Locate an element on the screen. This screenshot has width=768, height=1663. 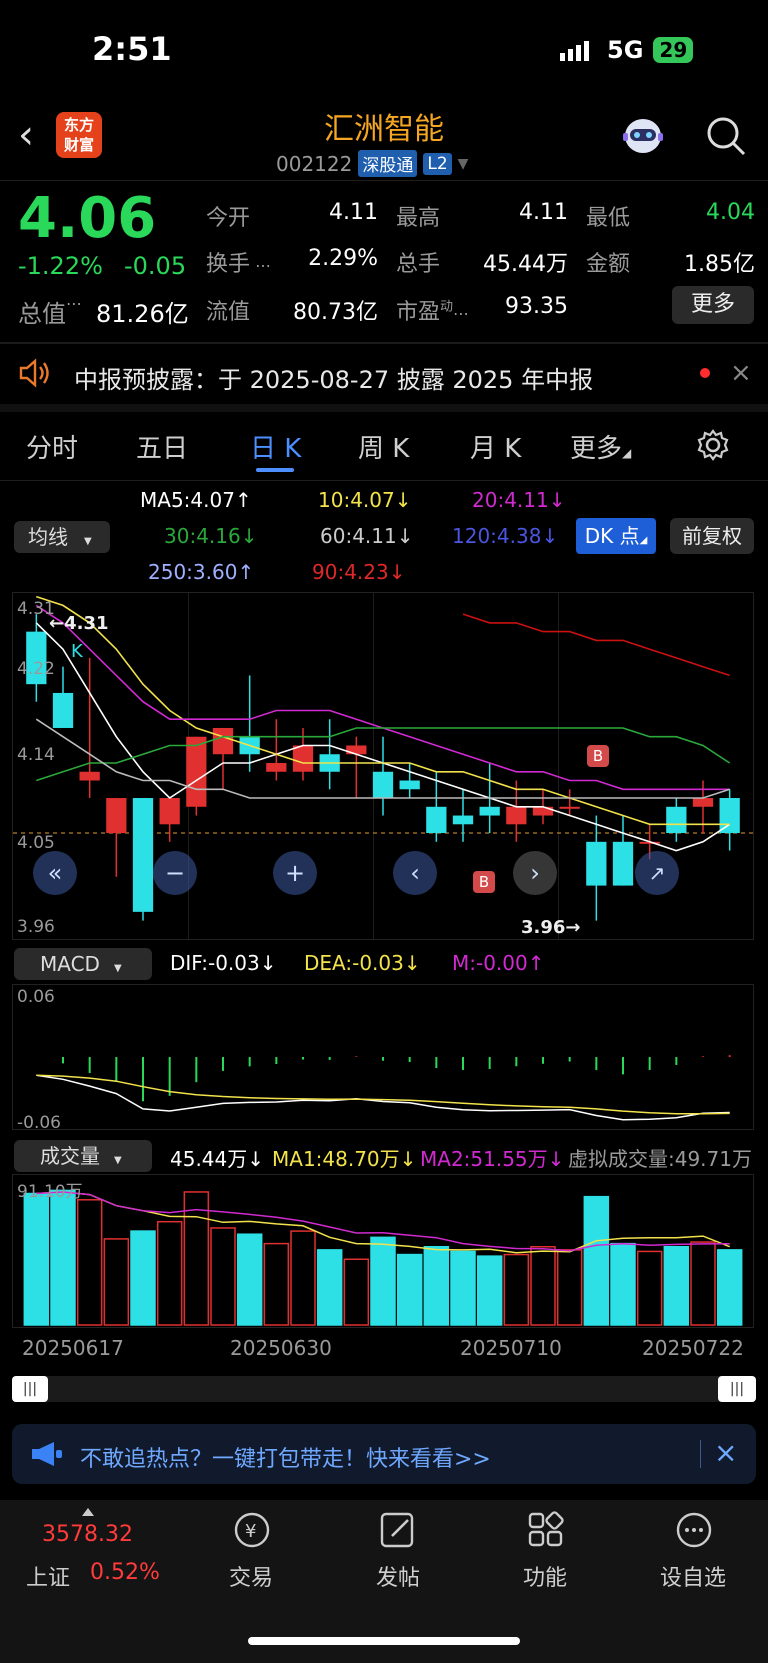
index-change: 0.52% is located at coordinates (125, 1572).